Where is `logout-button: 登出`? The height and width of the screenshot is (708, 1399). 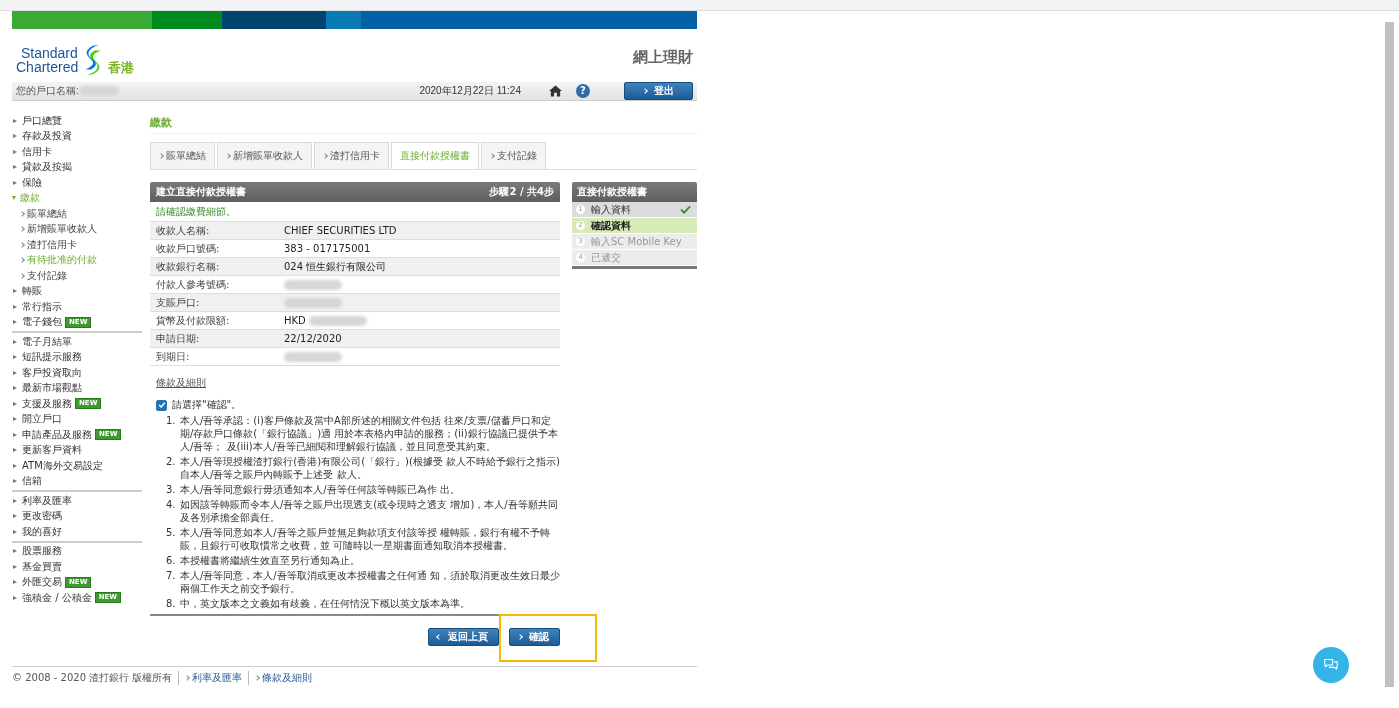
logout-button: 登出 is located at coordinates (658, 91).